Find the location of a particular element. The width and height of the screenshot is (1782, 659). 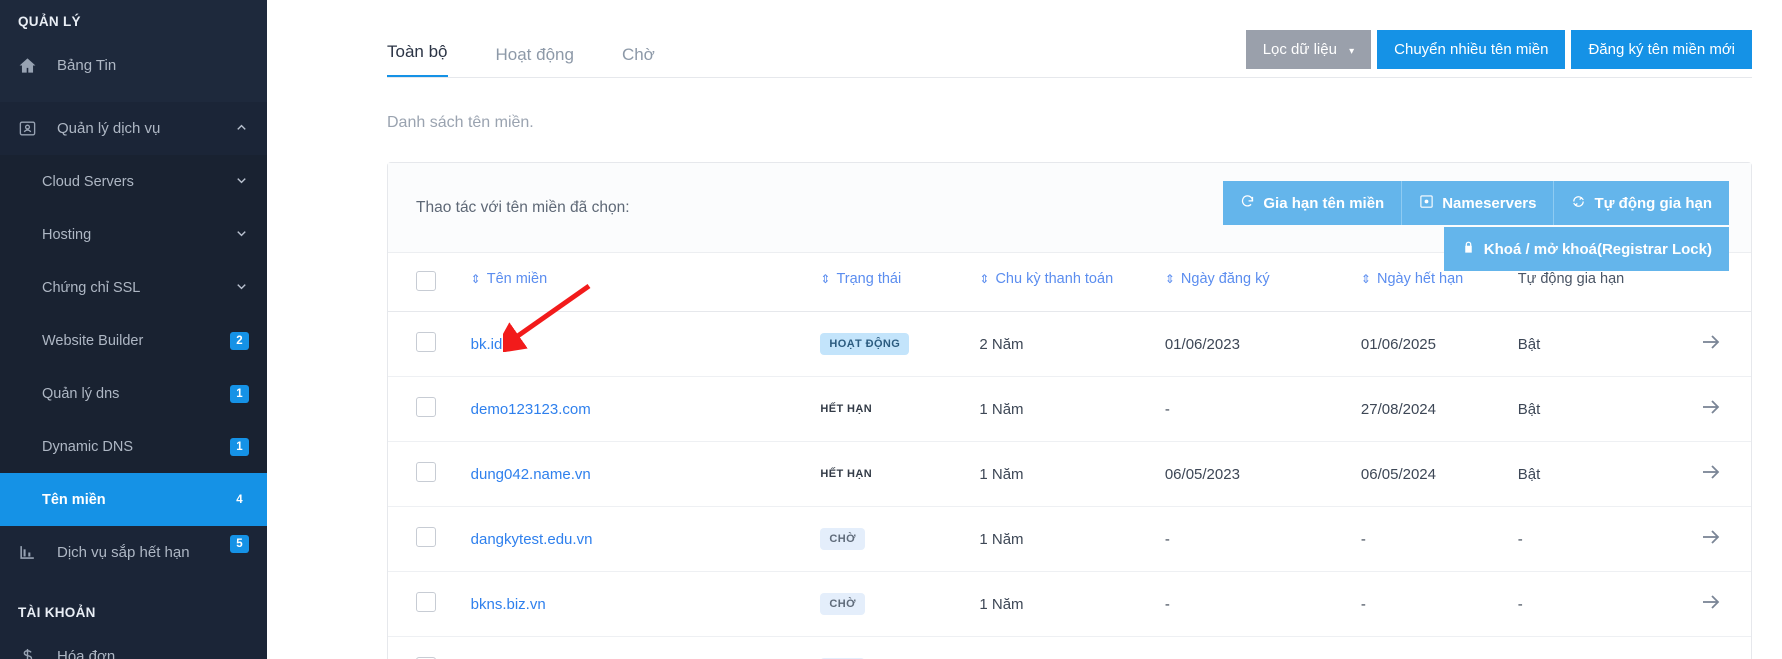

home-icon is located at coordinates (33, 65).